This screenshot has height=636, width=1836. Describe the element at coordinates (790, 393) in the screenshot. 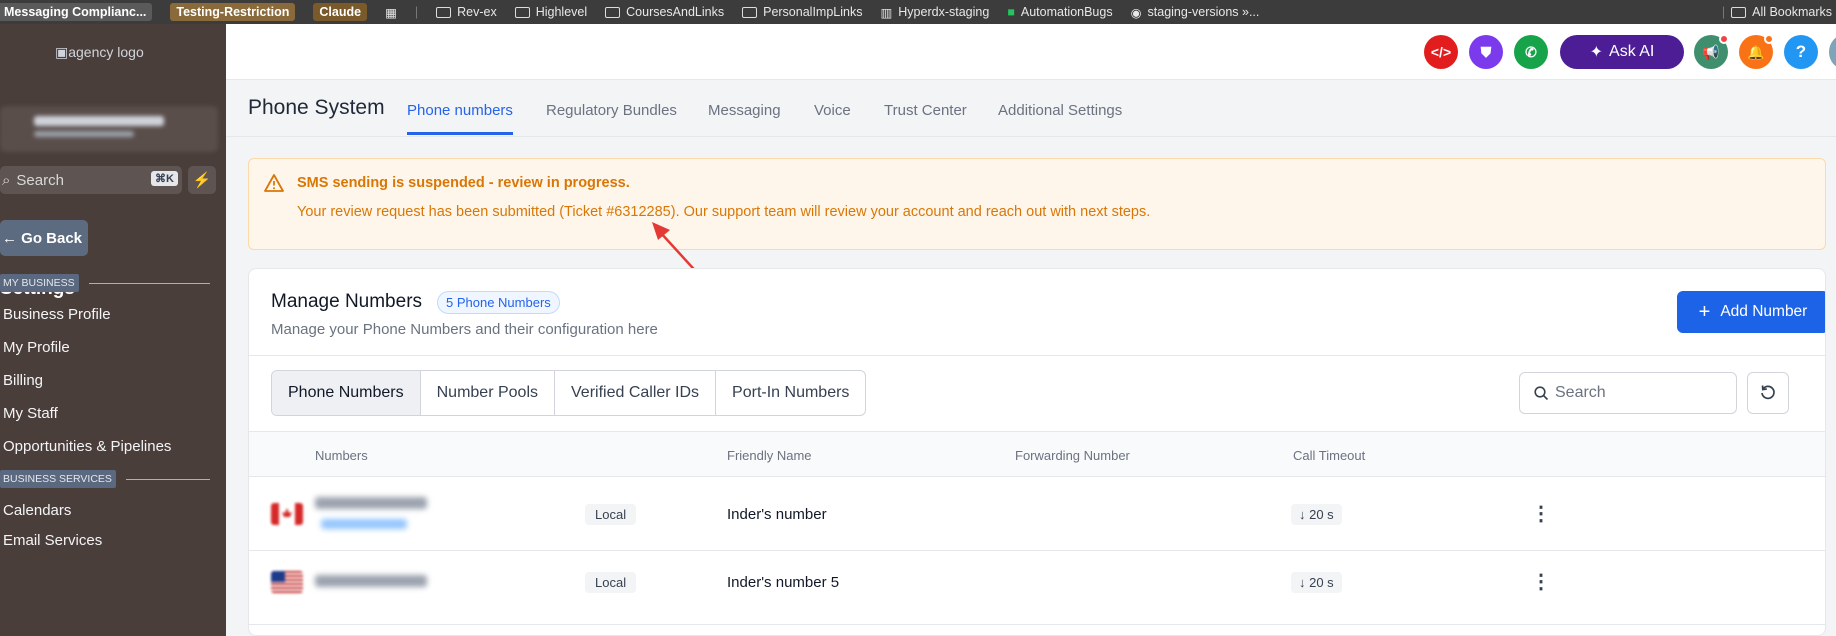

I see `segment-port-in-numbers: Port-In Numbers` at that location.